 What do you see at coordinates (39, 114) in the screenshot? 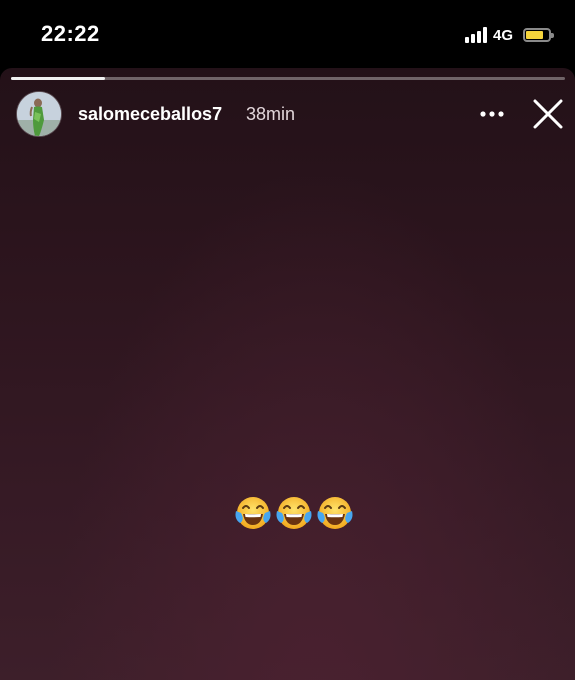
I see `profile-avatar` at bounding box center [39, 114].